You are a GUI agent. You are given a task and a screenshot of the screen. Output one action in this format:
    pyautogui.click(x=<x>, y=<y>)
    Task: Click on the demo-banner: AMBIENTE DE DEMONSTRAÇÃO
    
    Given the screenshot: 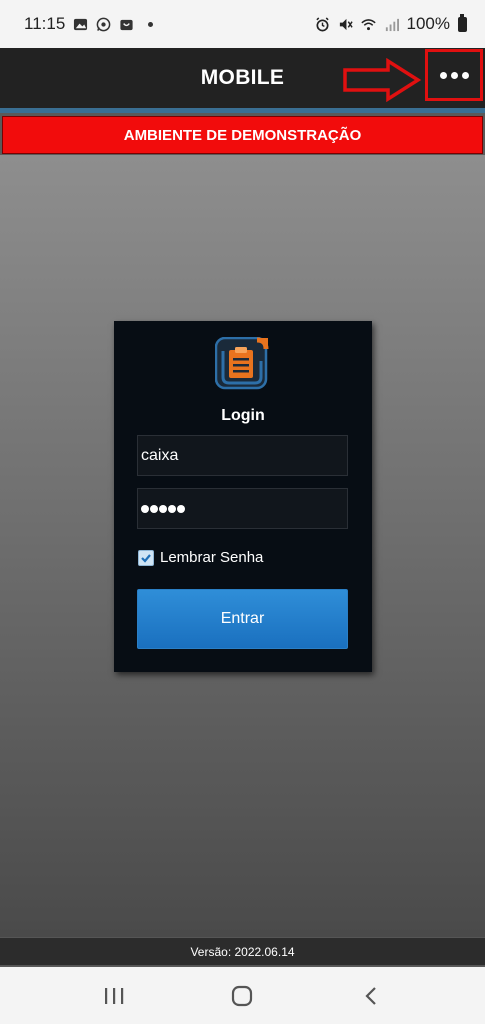 What is the action you would take?
    pyautogui.click(x=242, y=135)
    